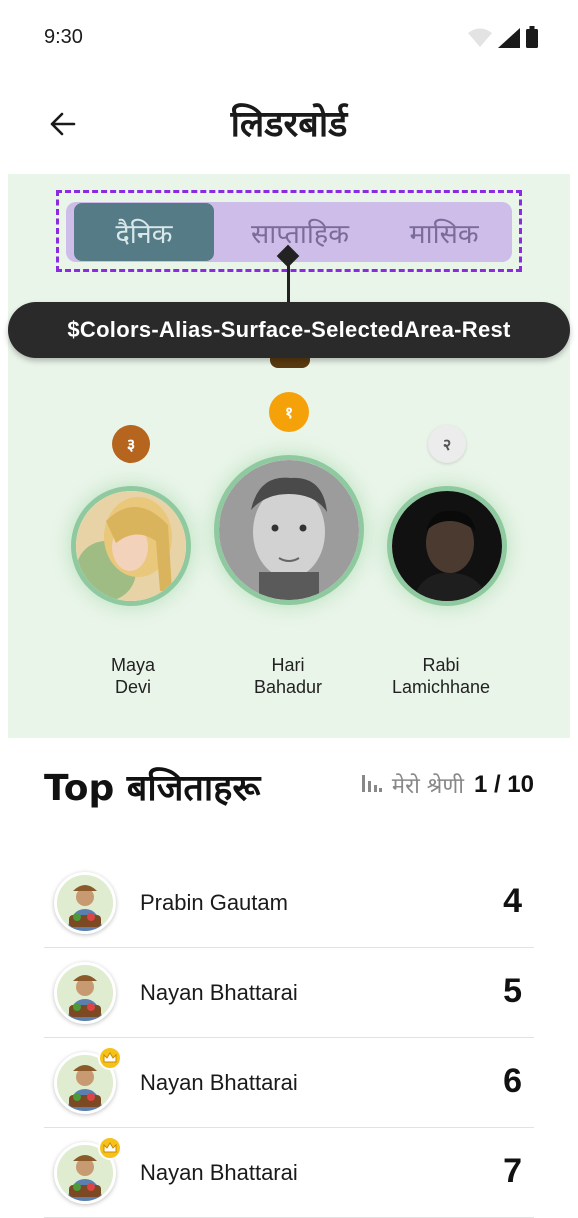  What do you see at coordinates (509, 40) in the screenshot?
I see `signal-icon` at bounding box center [509, 40].